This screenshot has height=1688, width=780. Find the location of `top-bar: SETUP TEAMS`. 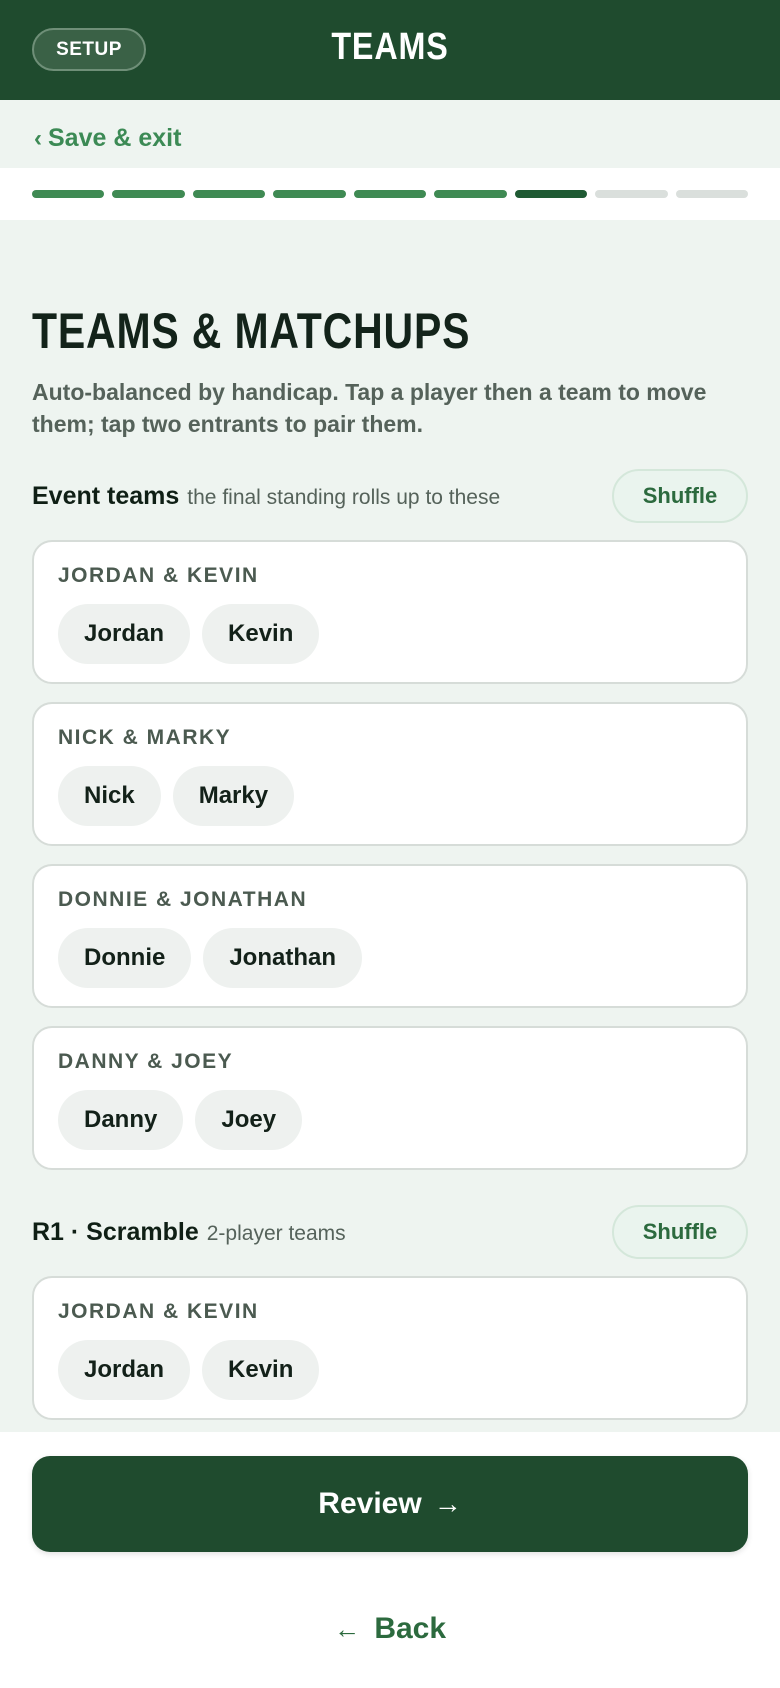

top-bar: SETUP TEAMS is located at coordinates (390, 50).